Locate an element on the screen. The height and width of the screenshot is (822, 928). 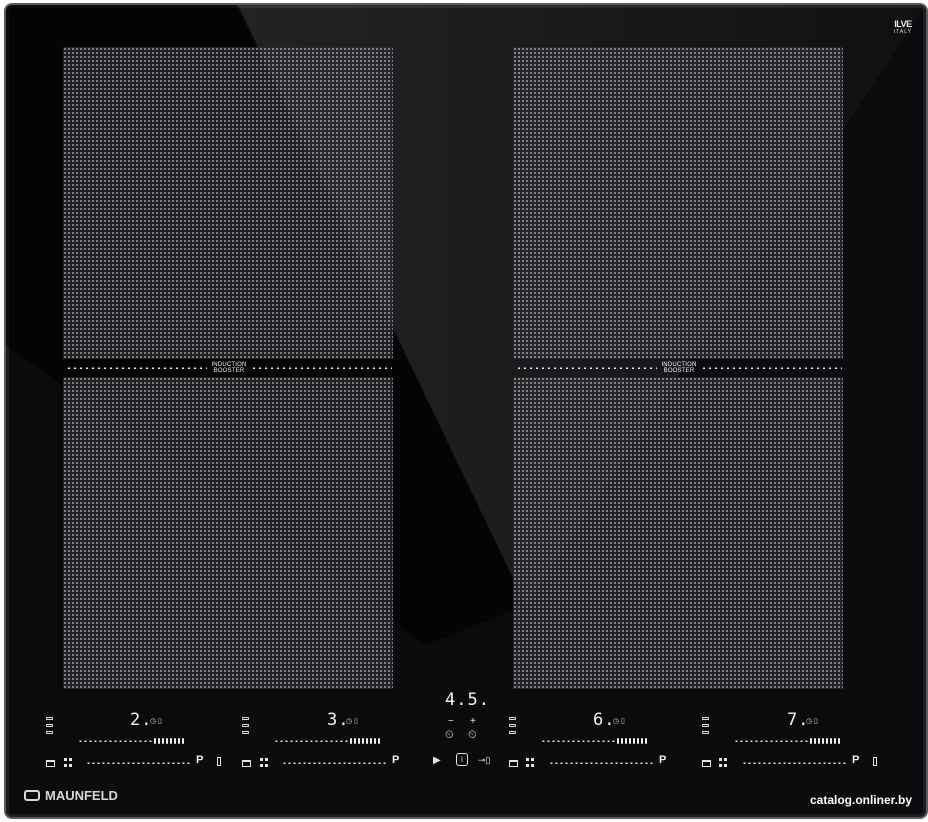
brand-logo: MAUNFELD is located at coordinates (71, 795).